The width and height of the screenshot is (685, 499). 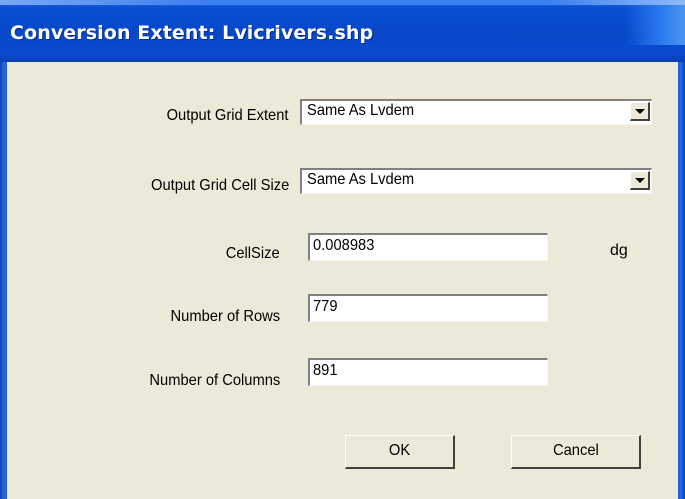 I want to click on output-grid-extent-dropdown-button, so click(x=640, y=111).